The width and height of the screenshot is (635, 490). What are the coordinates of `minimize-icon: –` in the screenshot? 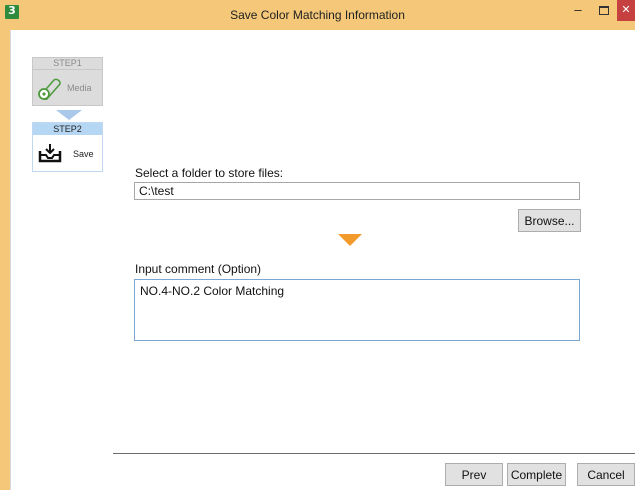 It's located at (578, 9).